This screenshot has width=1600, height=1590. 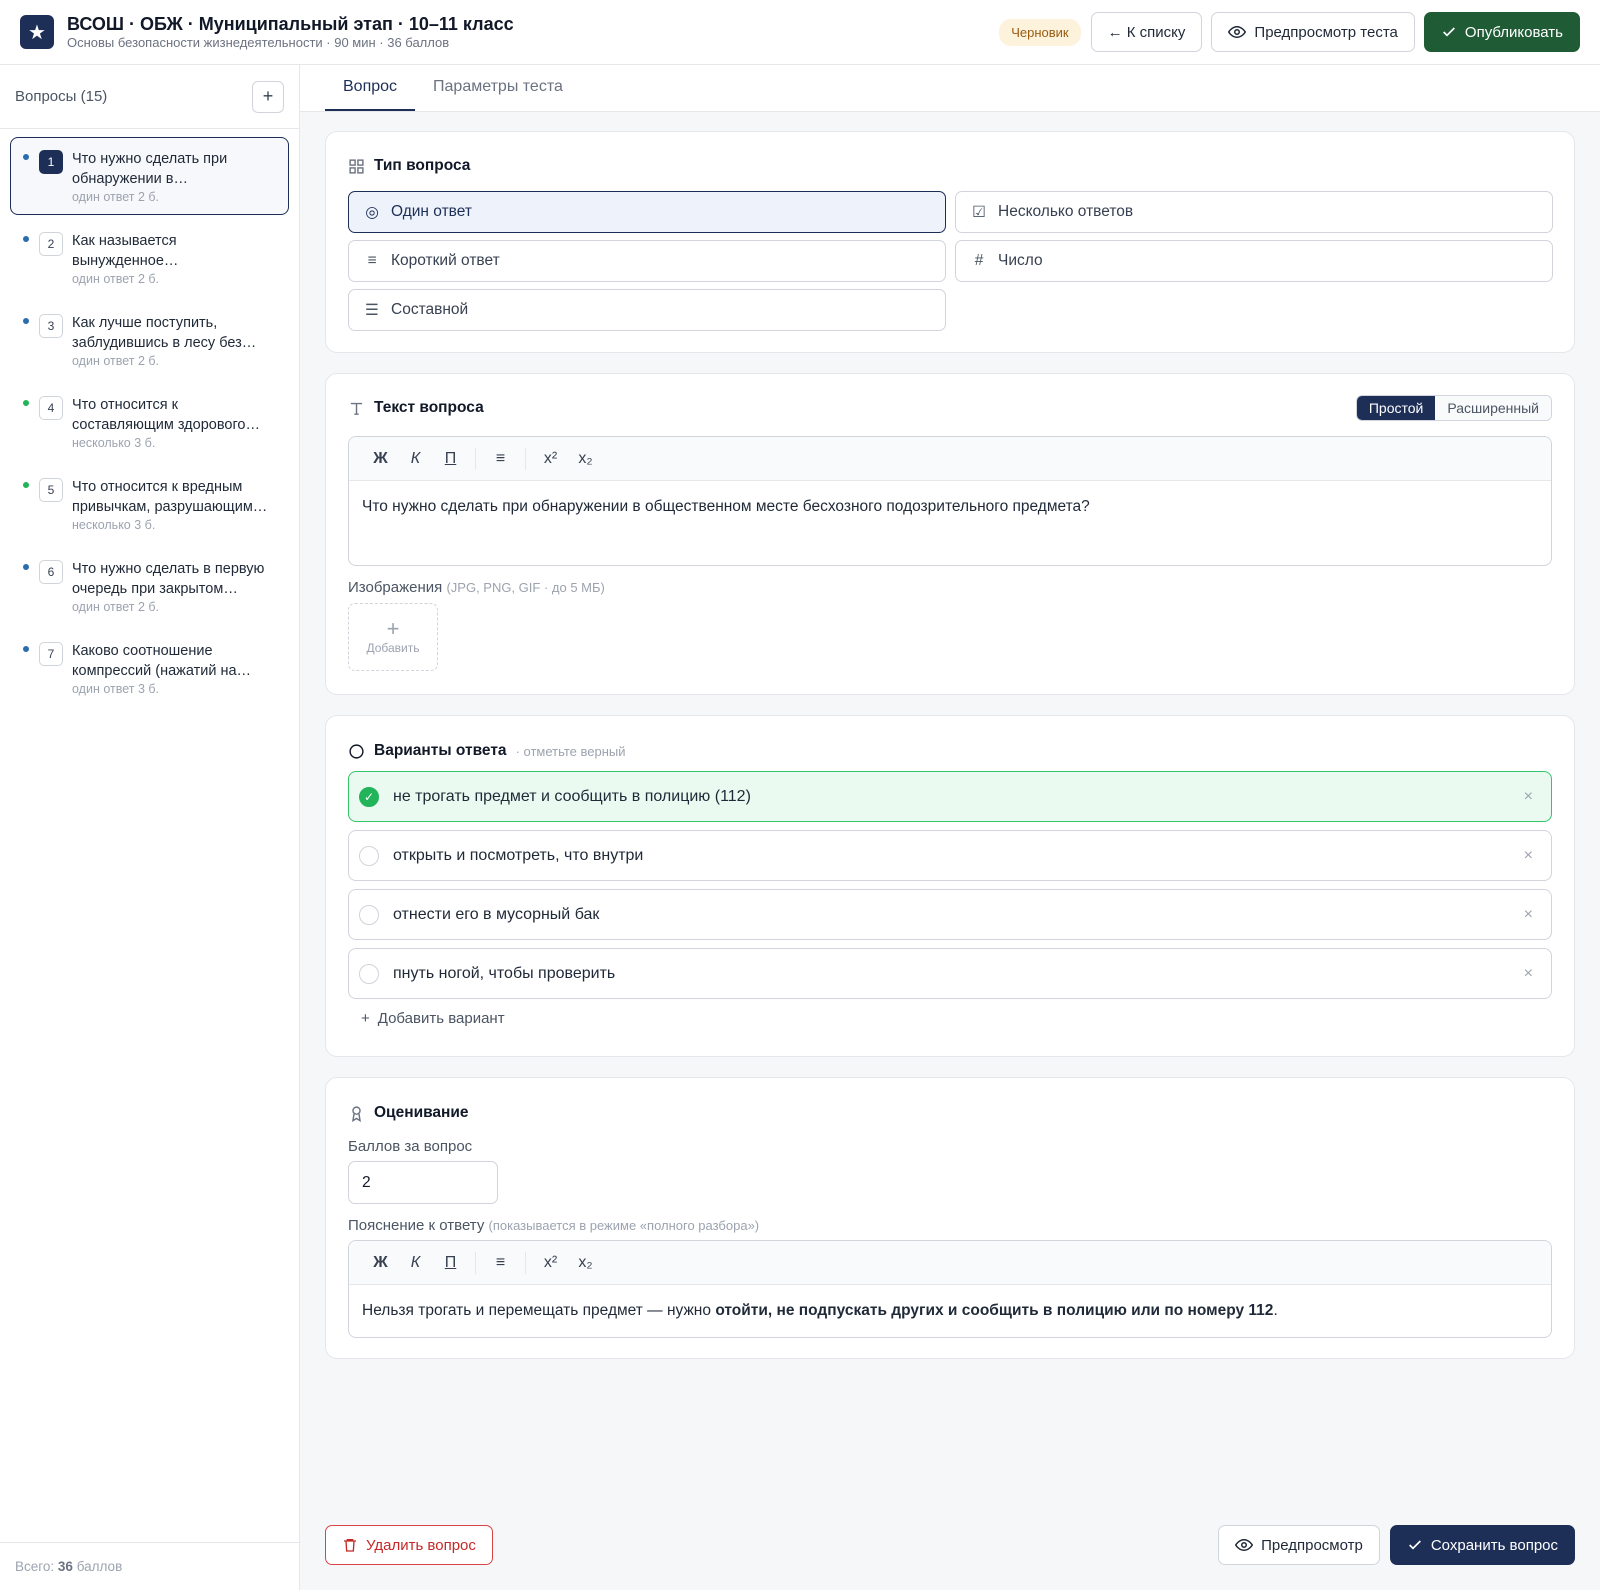 I want to click on checkbox-icon: ☑, so click(x=979, y=212).